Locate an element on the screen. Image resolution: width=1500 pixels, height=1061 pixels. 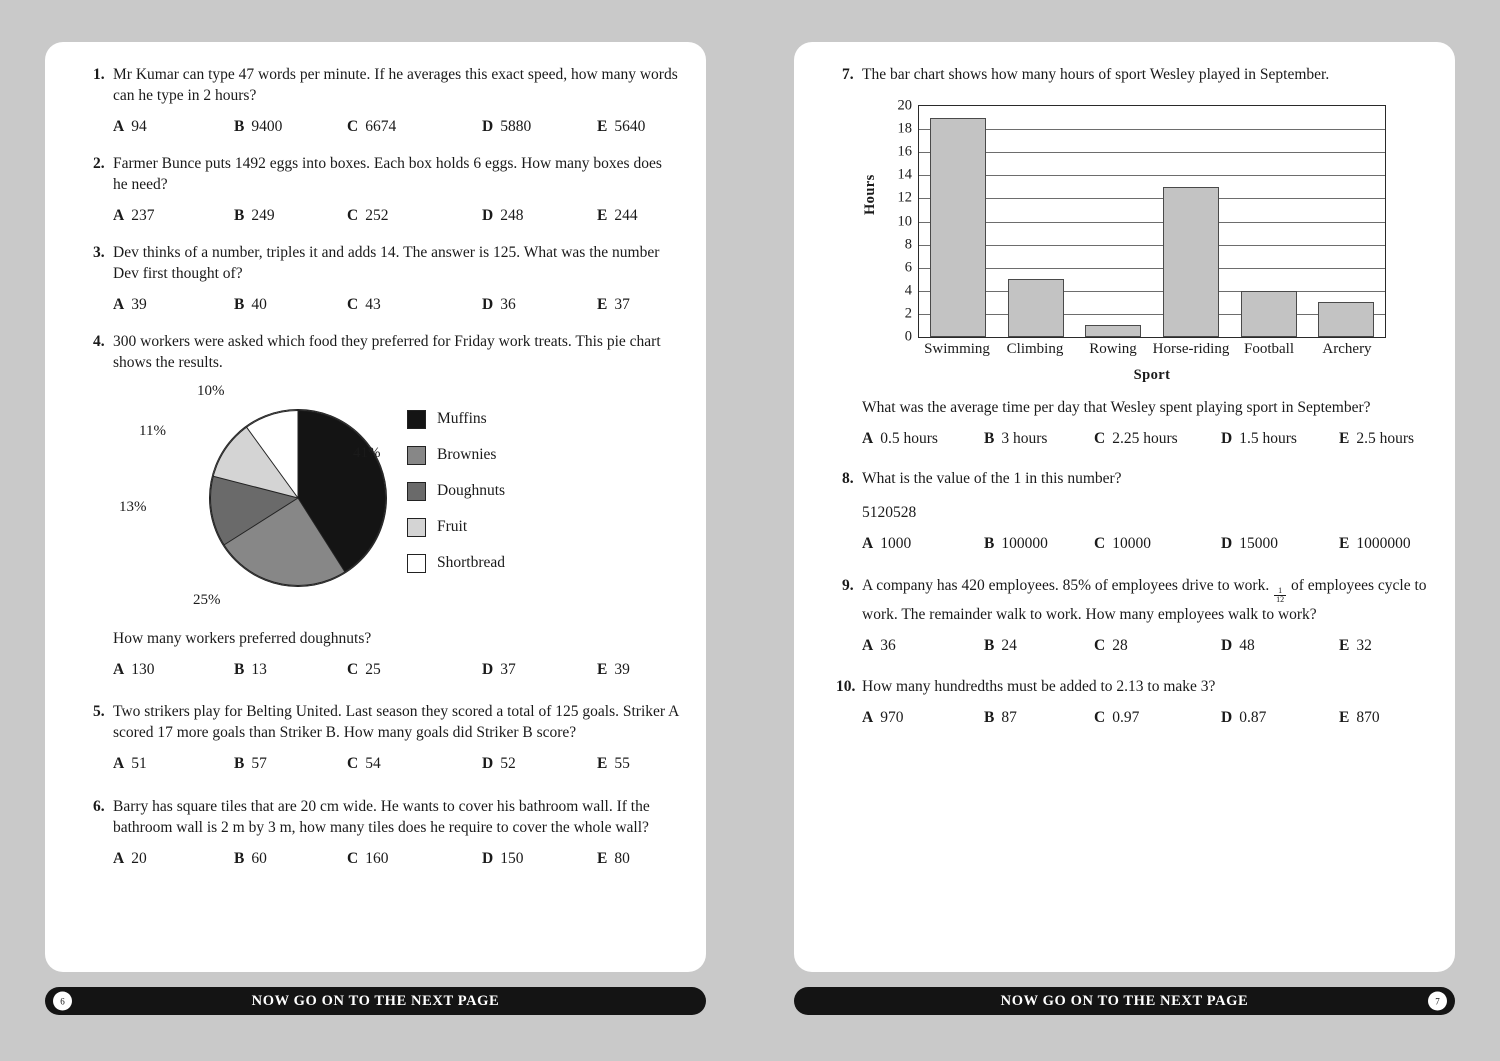
option-b: B 24 is located at coordinates (1039, 646).